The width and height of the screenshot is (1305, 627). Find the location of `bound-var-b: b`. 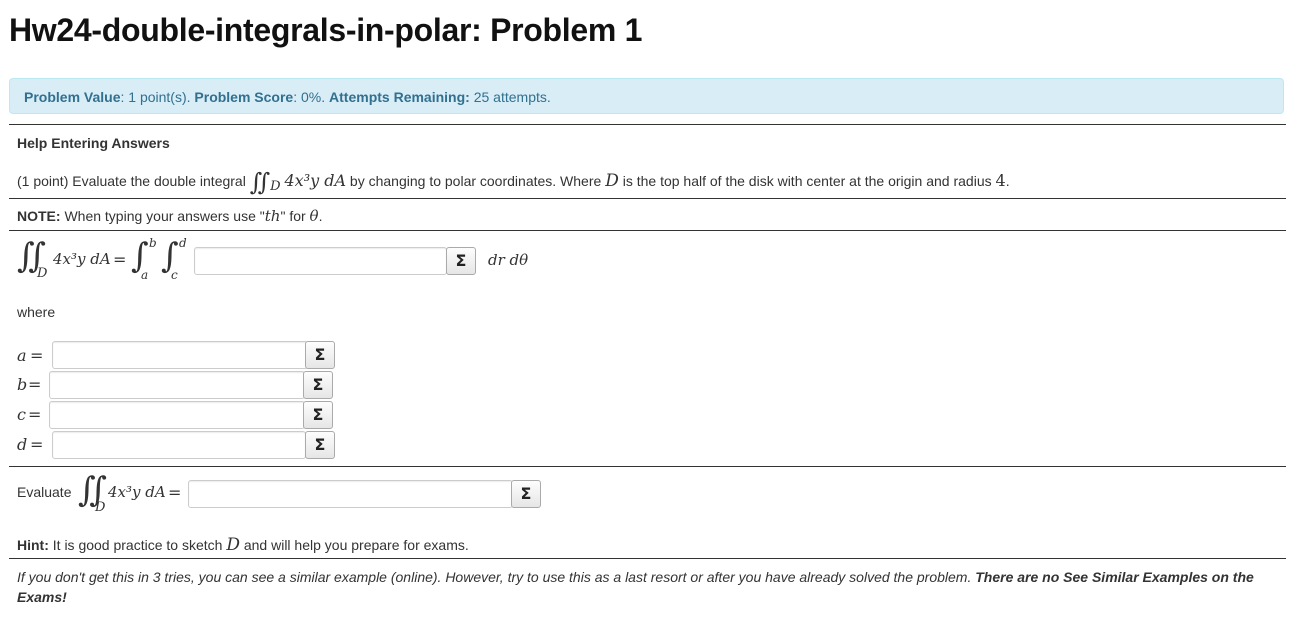

bound-var-b: b is located at coordinates (22, 384).